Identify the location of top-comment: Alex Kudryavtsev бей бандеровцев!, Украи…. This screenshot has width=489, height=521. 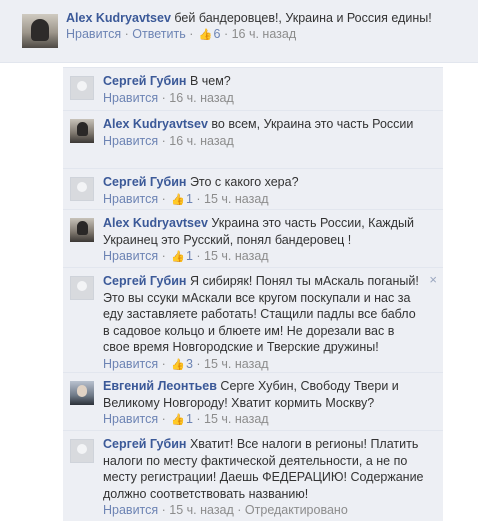
(239, 31).